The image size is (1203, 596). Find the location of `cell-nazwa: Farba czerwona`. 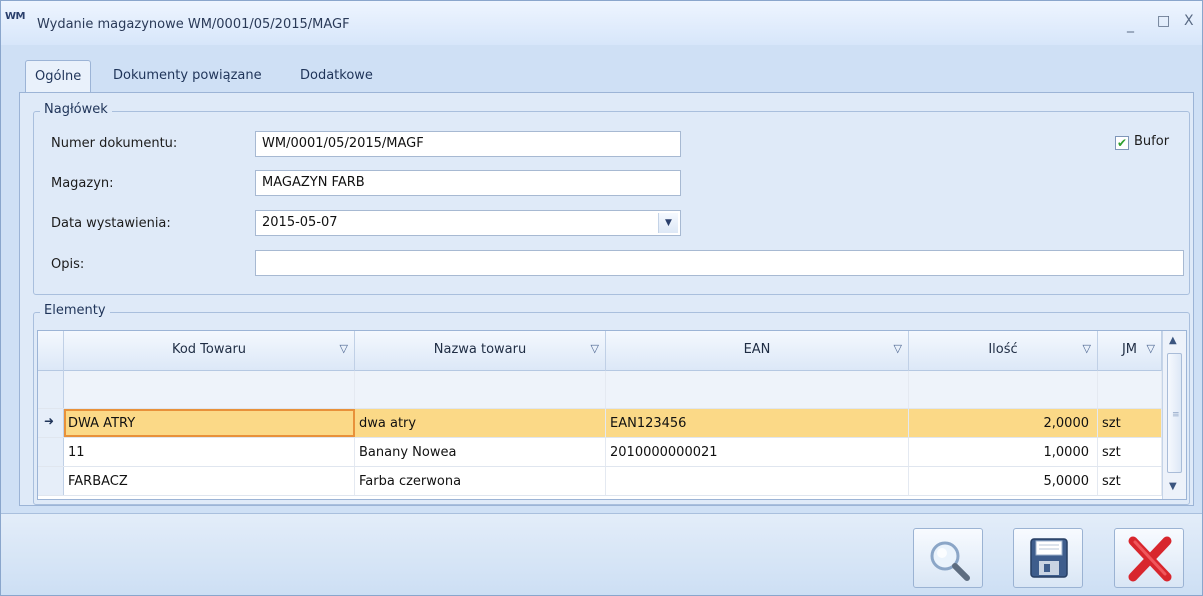

cell-nazwa: Farba czerwona is located at coordinates (480, 481).